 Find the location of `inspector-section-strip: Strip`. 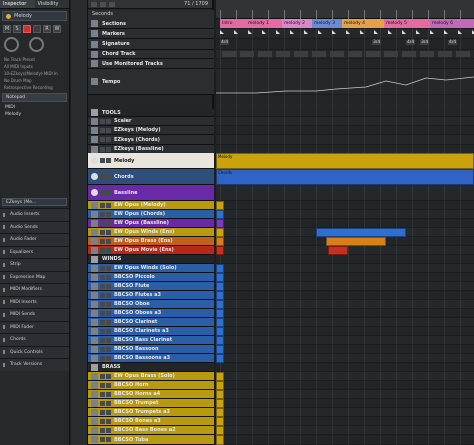

inspector-section-strip: Strip is located at coordinates (34, 264).